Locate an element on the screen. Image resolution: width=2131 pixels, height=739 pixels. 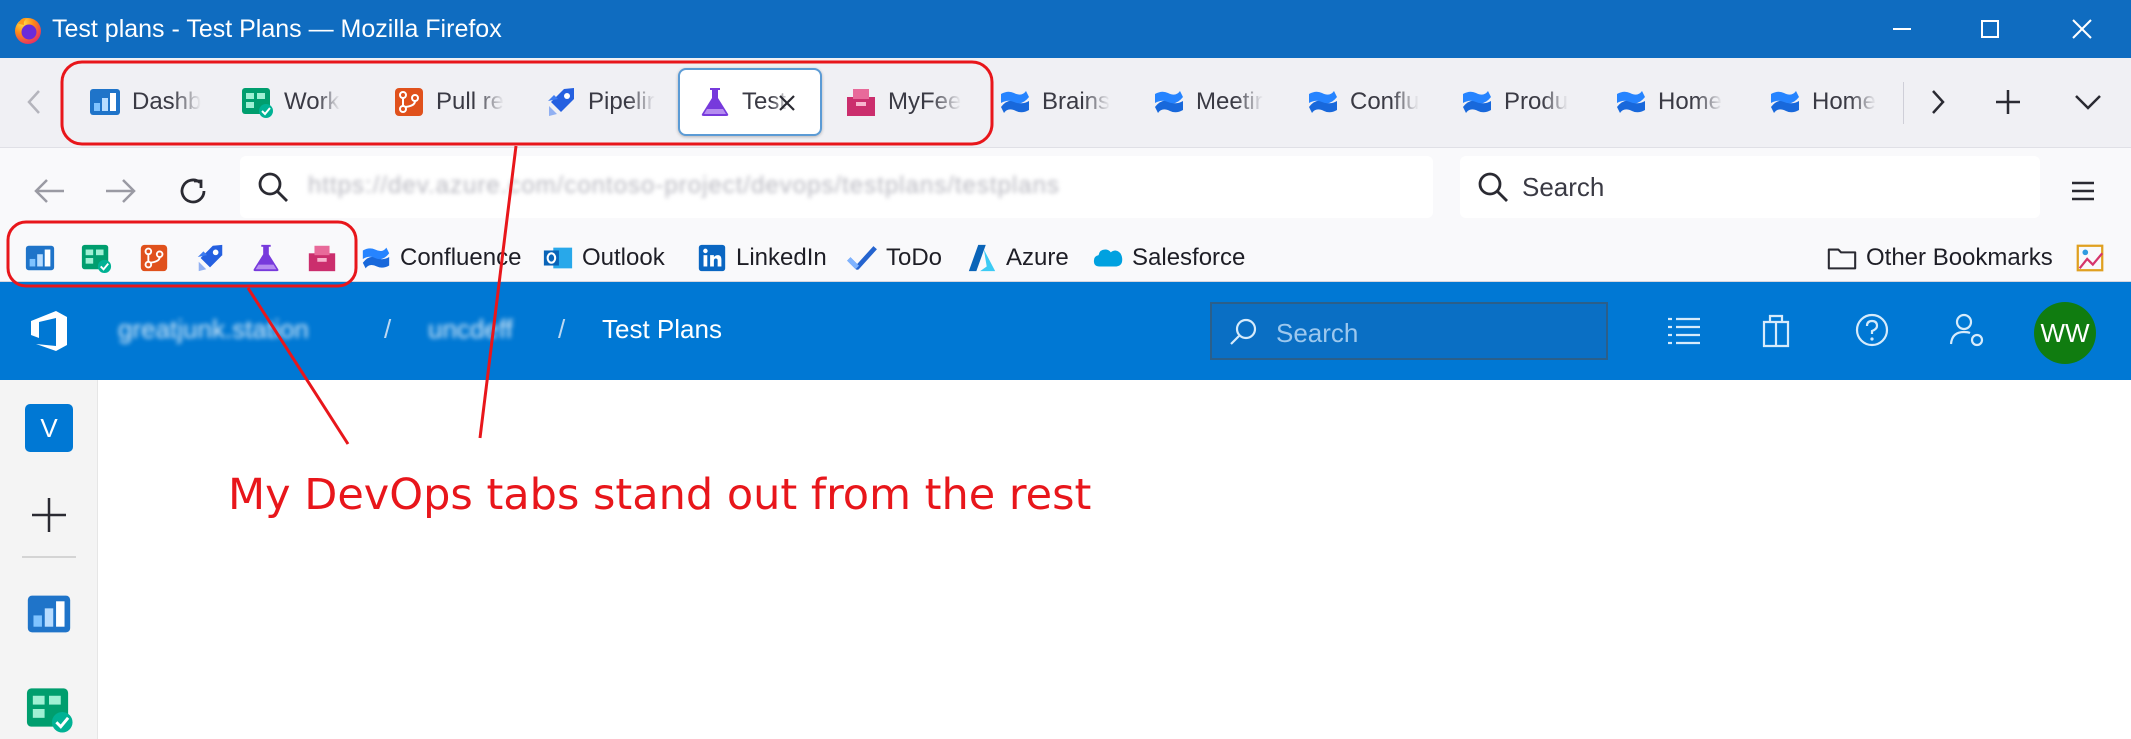
azure-icon is located at coordinates (982, 258).